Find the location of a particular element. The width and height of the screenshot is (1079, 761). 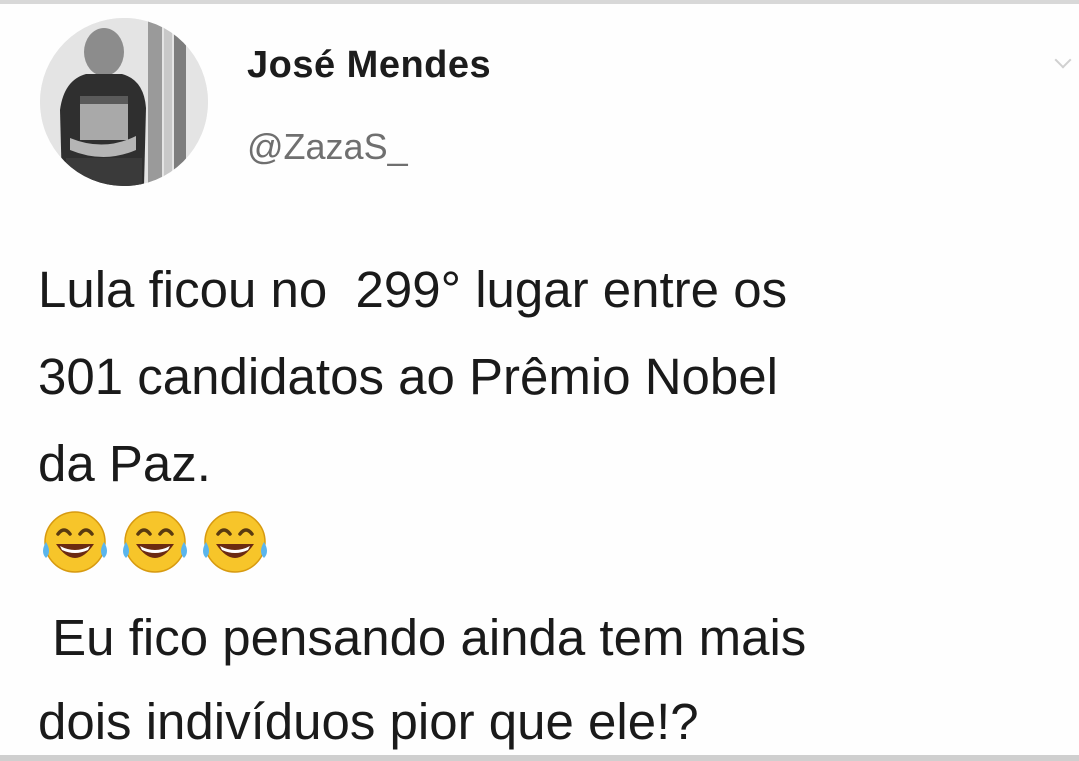

avatar is located at coordinates (124, 102).